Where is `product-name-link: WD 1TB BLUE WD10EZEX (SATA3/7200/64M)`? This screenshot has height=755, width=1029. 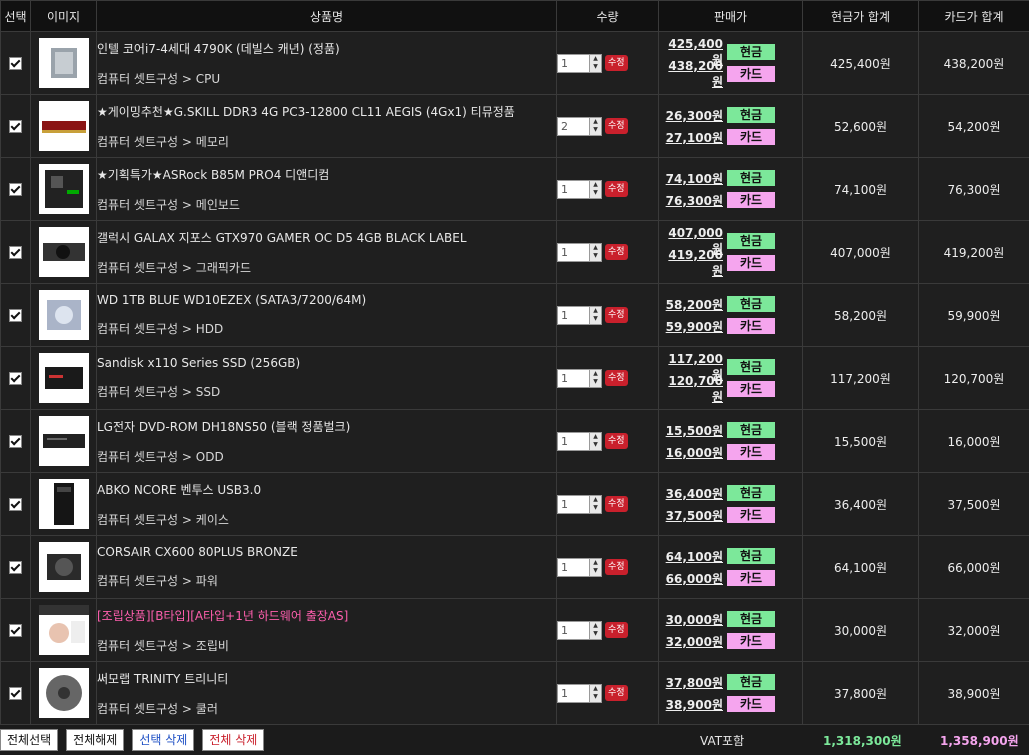
product-name-link: WD 1TB BLUE WD10EZEX (SATA3/7200/64M) is located at coordinates (326, 300).